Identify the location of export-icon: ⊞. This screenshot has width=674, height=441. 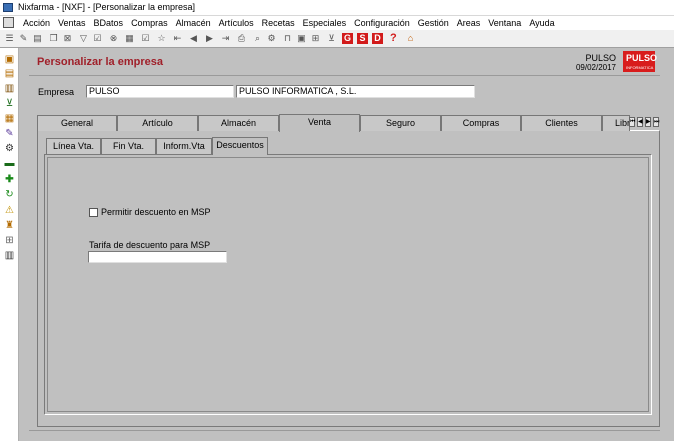
(315, 38).